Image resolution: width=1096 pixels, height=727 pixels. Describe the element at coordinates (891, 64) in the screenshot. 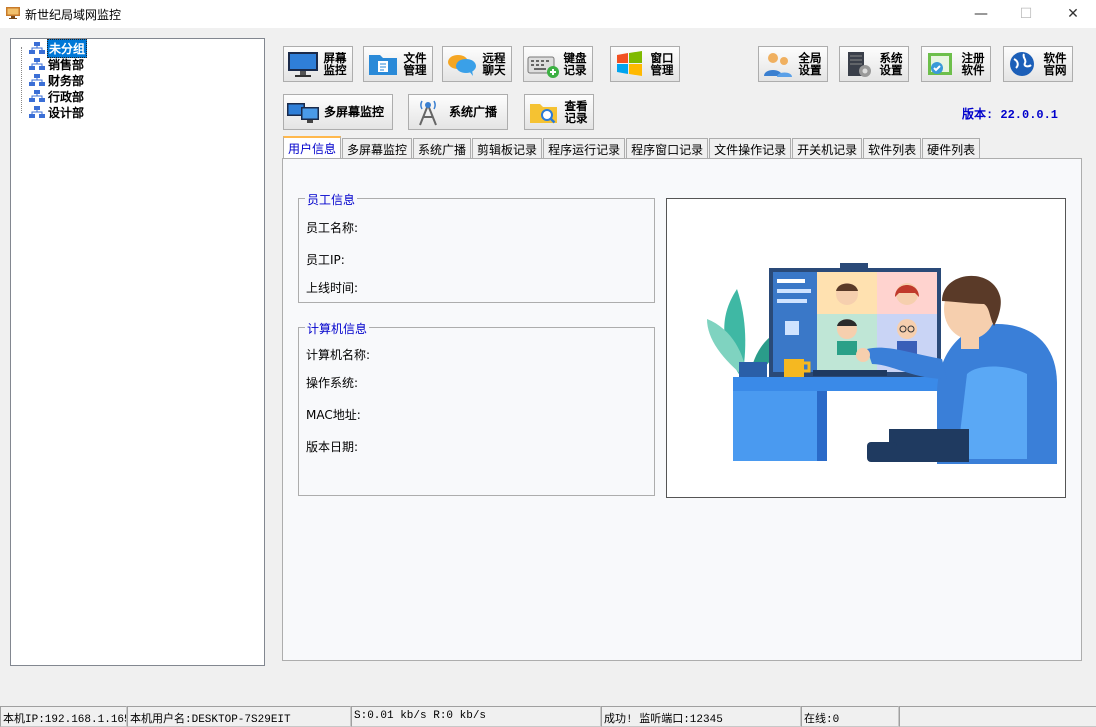

I see `button-label: 系统设置` at that location.